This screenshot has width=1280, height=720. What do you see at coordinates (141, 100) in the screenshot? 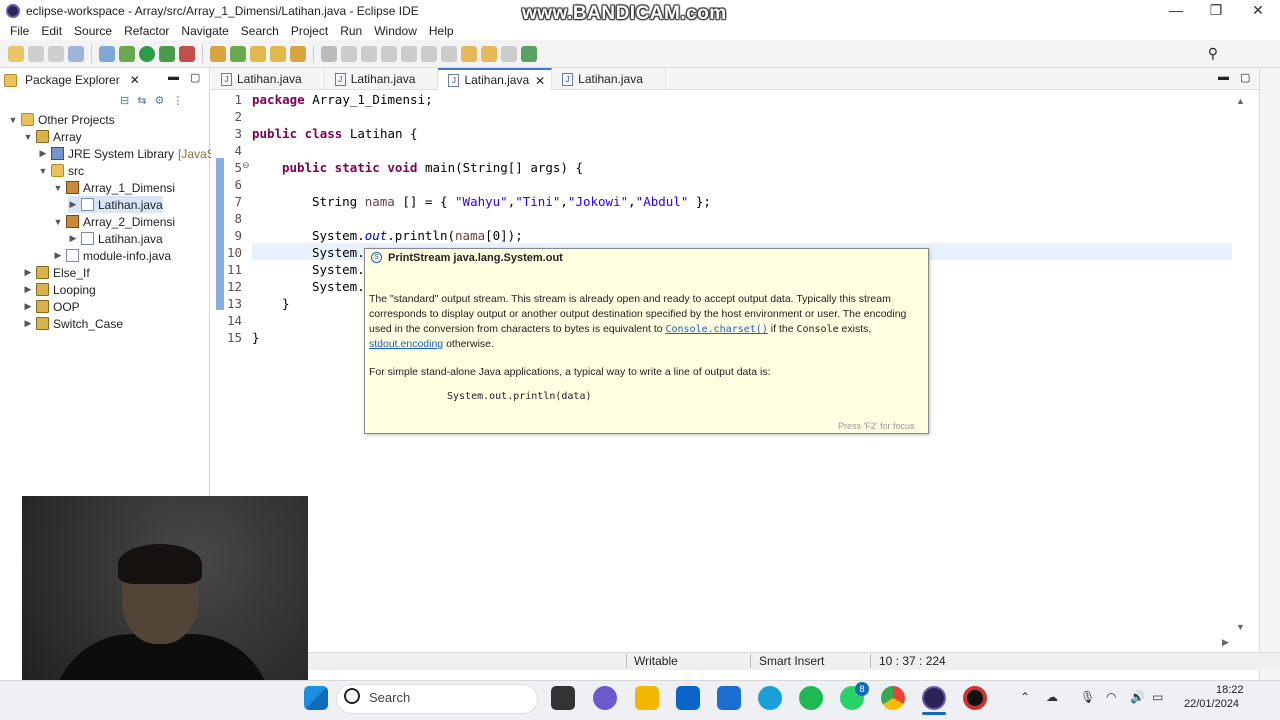
I see `link-with-editor-icon: ⇆` at bounding box center [141, 100].